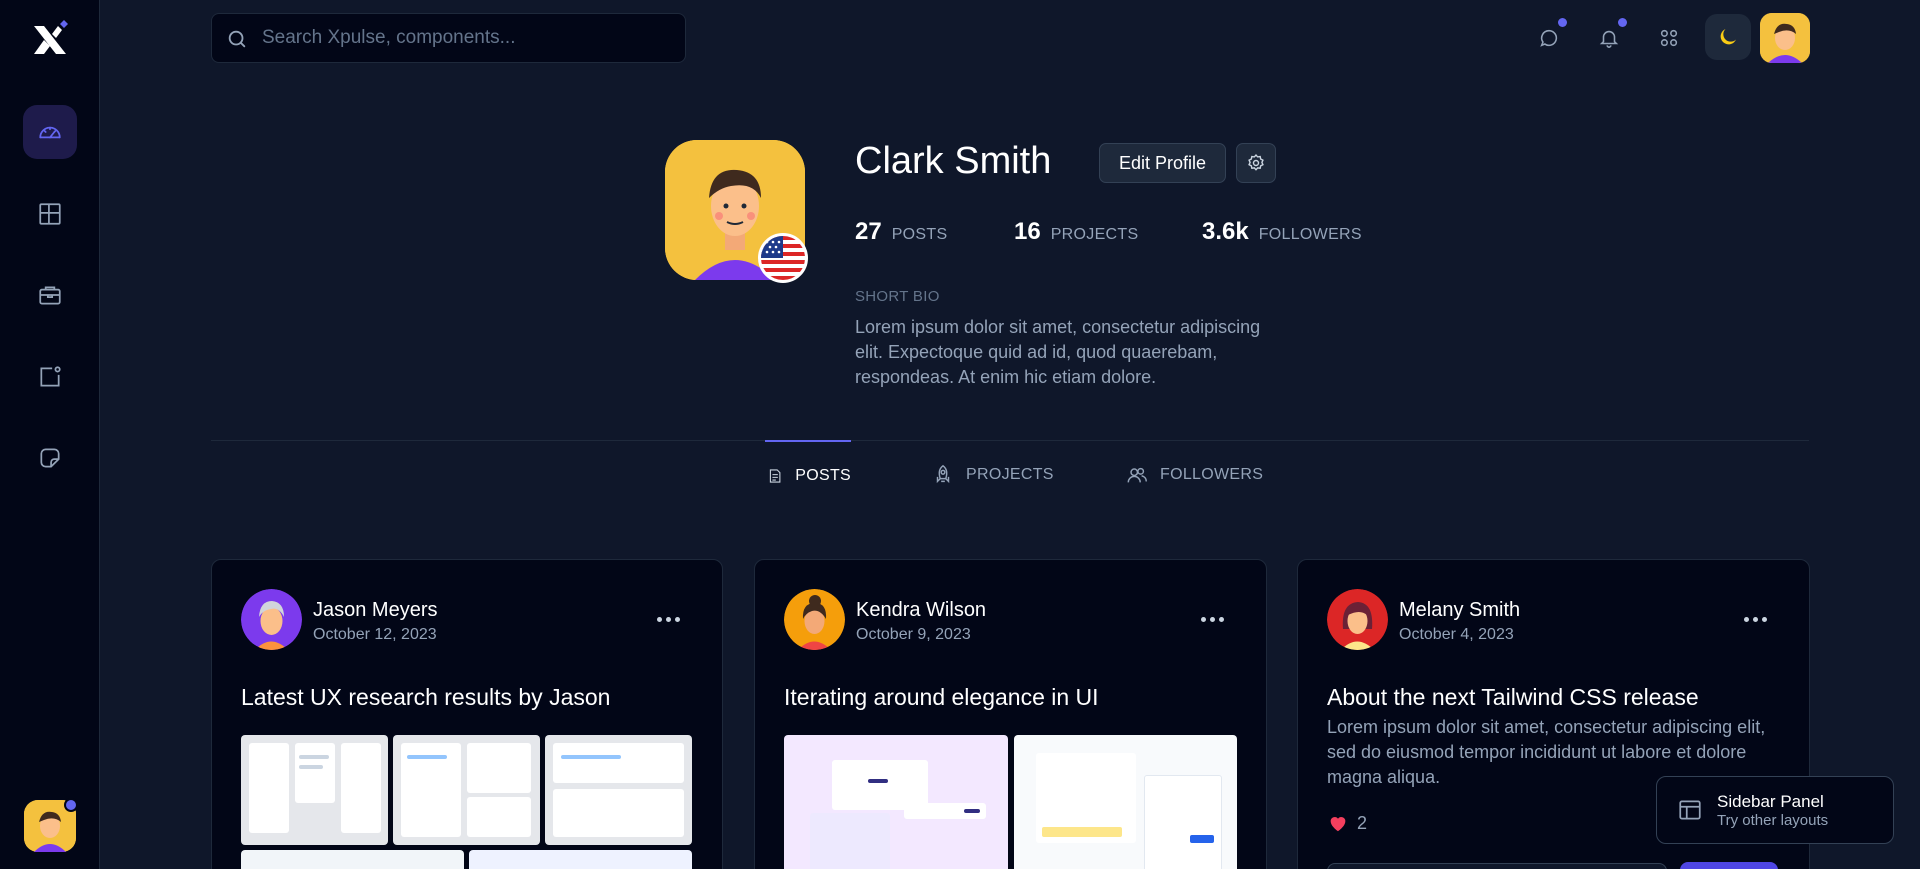 The height and width of the screenshot is (869, 1920). I want to click on like-button: 2, so click(1347, 823).